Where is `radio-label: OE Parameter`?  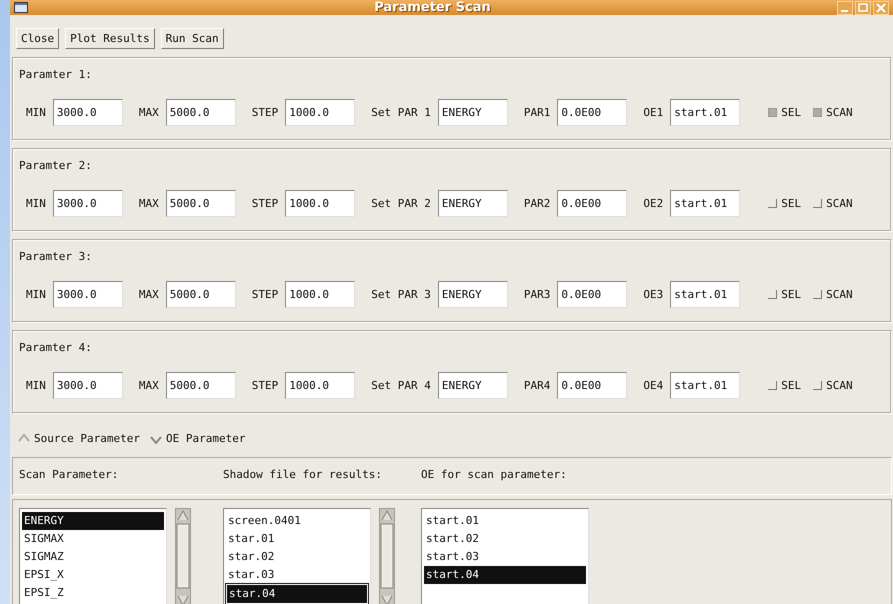
radio-label: OE Parameter is located at coordinates (206, 438).